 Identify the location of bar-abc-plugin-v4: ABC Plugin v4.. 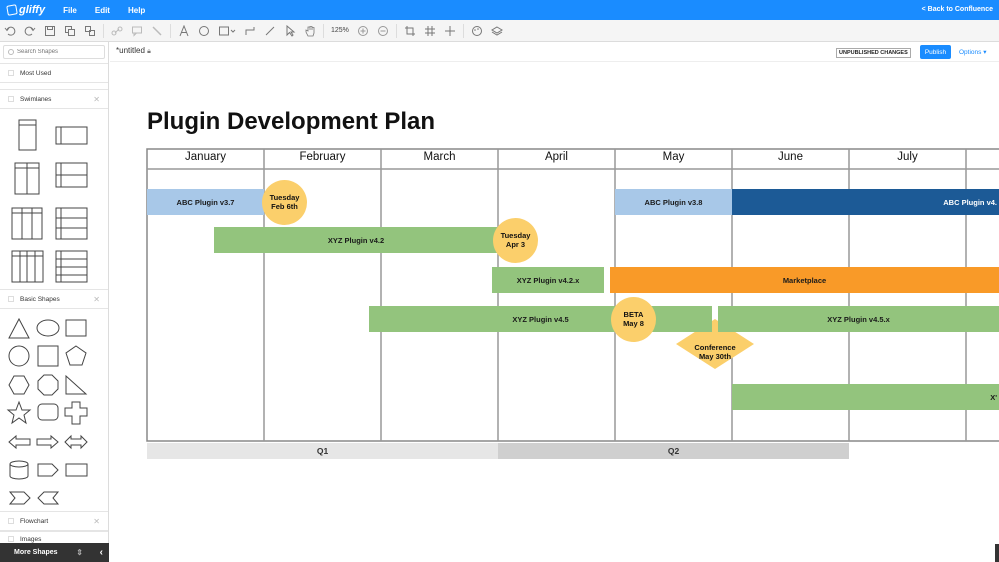
(865, 202).